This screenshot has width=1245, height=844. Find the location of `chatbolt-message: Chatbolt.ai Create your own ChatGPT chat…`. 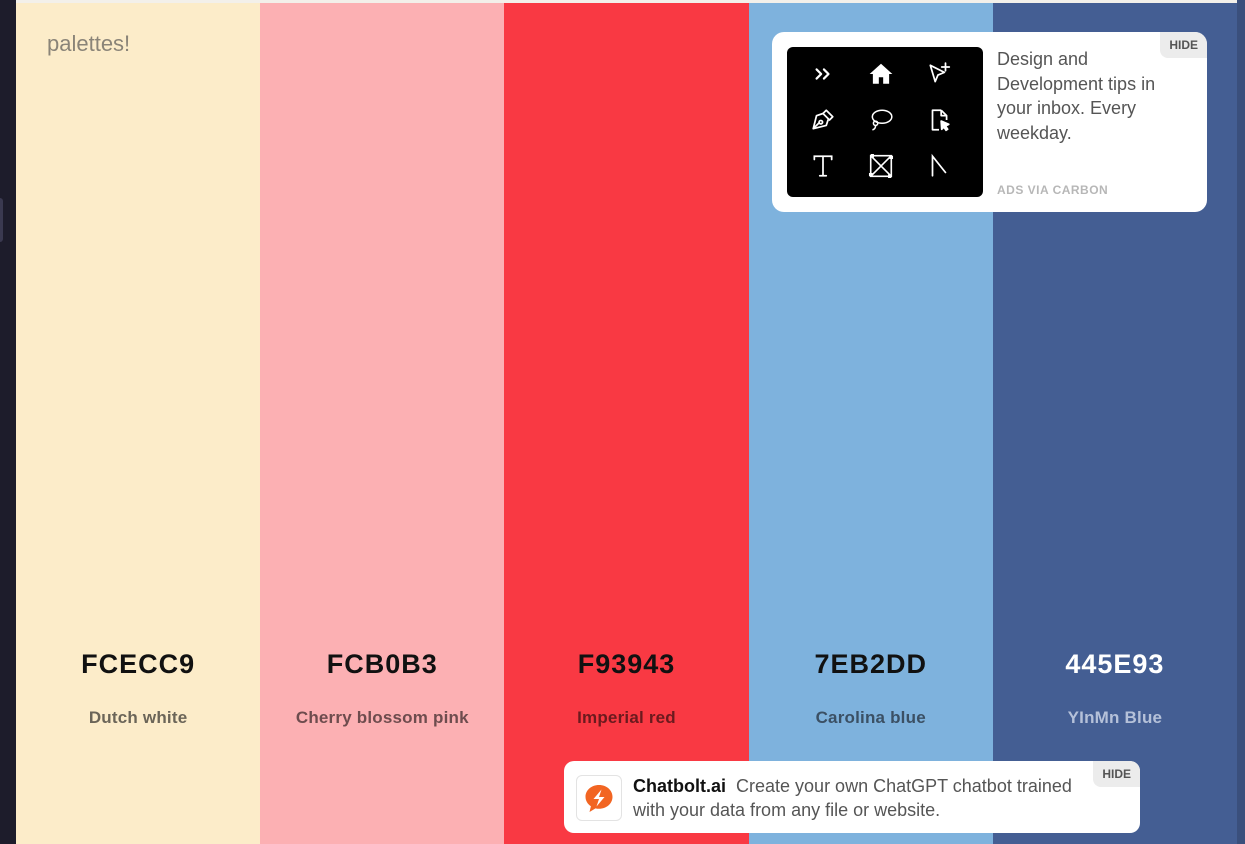

chatbolt-message: Chatbolt.ai Create your own ChatGPT chat… is located at coordinates (853, 798).